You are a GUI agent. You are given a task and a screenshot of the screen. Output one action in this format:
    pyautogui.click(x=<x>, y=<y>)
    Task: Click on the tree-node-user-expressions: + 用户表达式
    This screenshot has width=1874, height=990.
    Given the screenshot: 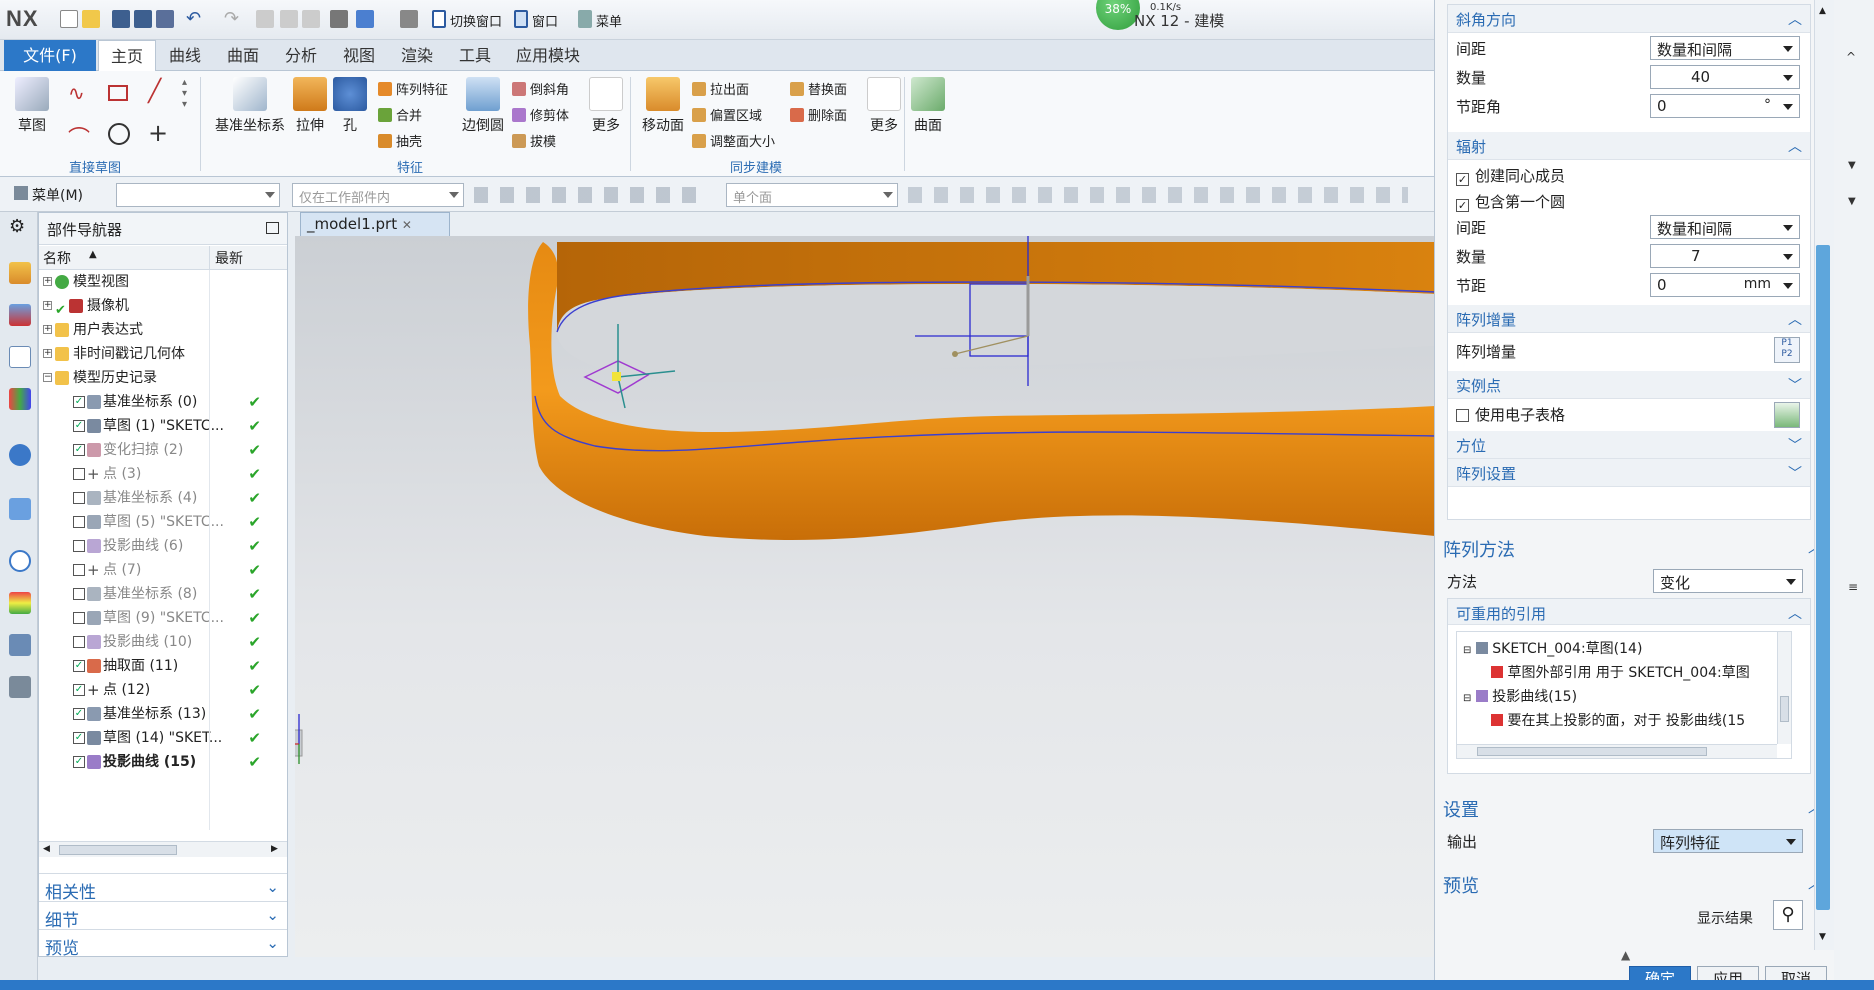 What is the action you would take?
    pyautogui.click(x=163, y=330)
    